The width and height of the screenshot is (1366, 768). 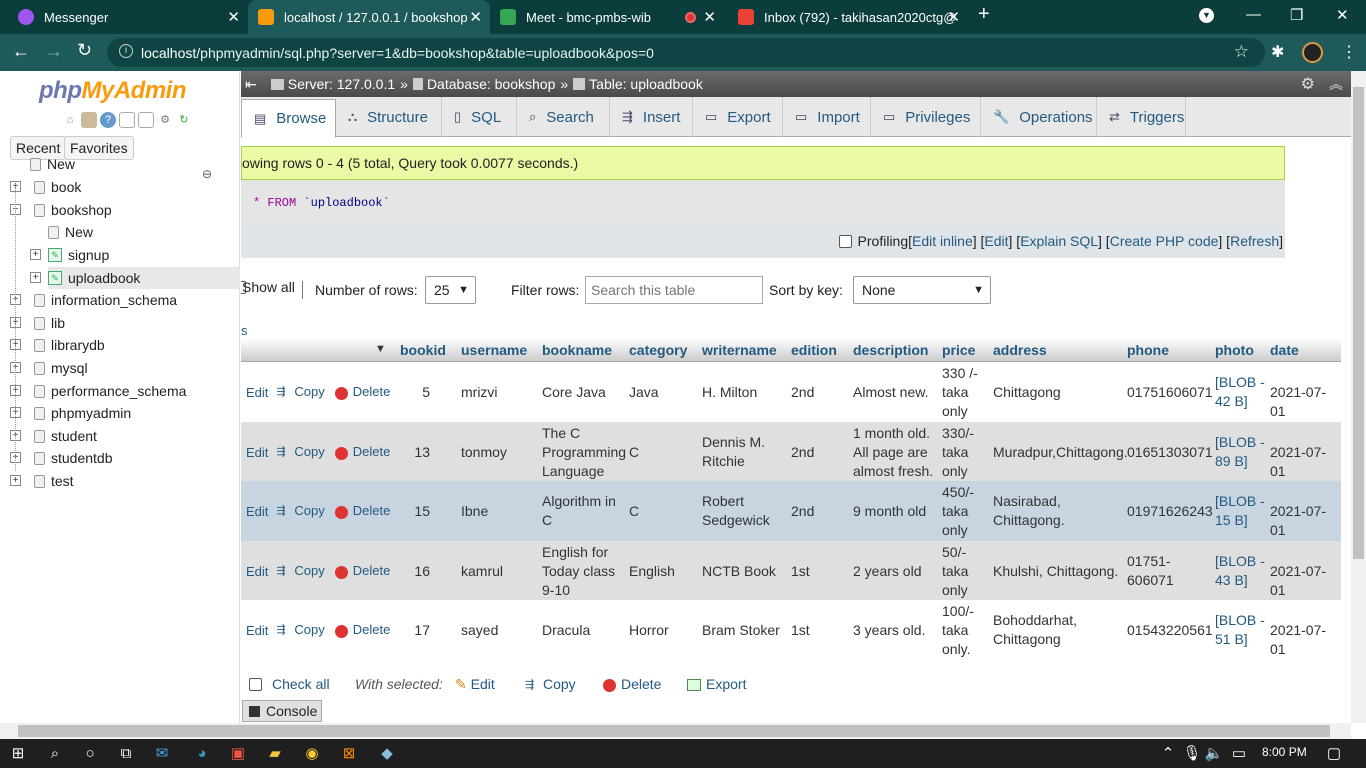 What do you see at coordinates (423, 350) in the screenshot?
I see `column-header-bookid: bookid` at bounding box center [423, 350].